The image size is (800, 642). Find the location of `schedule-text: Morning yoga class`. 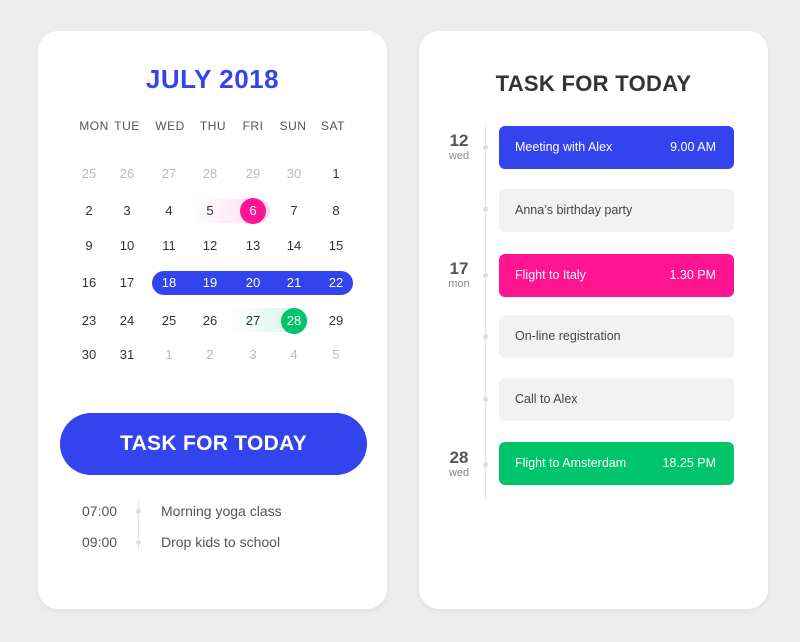

schedule-text: Morning yoga class is located at coordinates (221, 511).